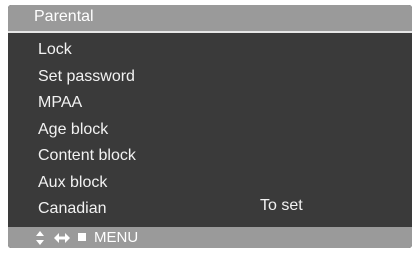 Image resolution: width=420 pixels, height=253 pixels. What do you see at coordinates (281, 205) in the screenshot?
I see `selected-item-value: To set` at bounding box center [281, 205].